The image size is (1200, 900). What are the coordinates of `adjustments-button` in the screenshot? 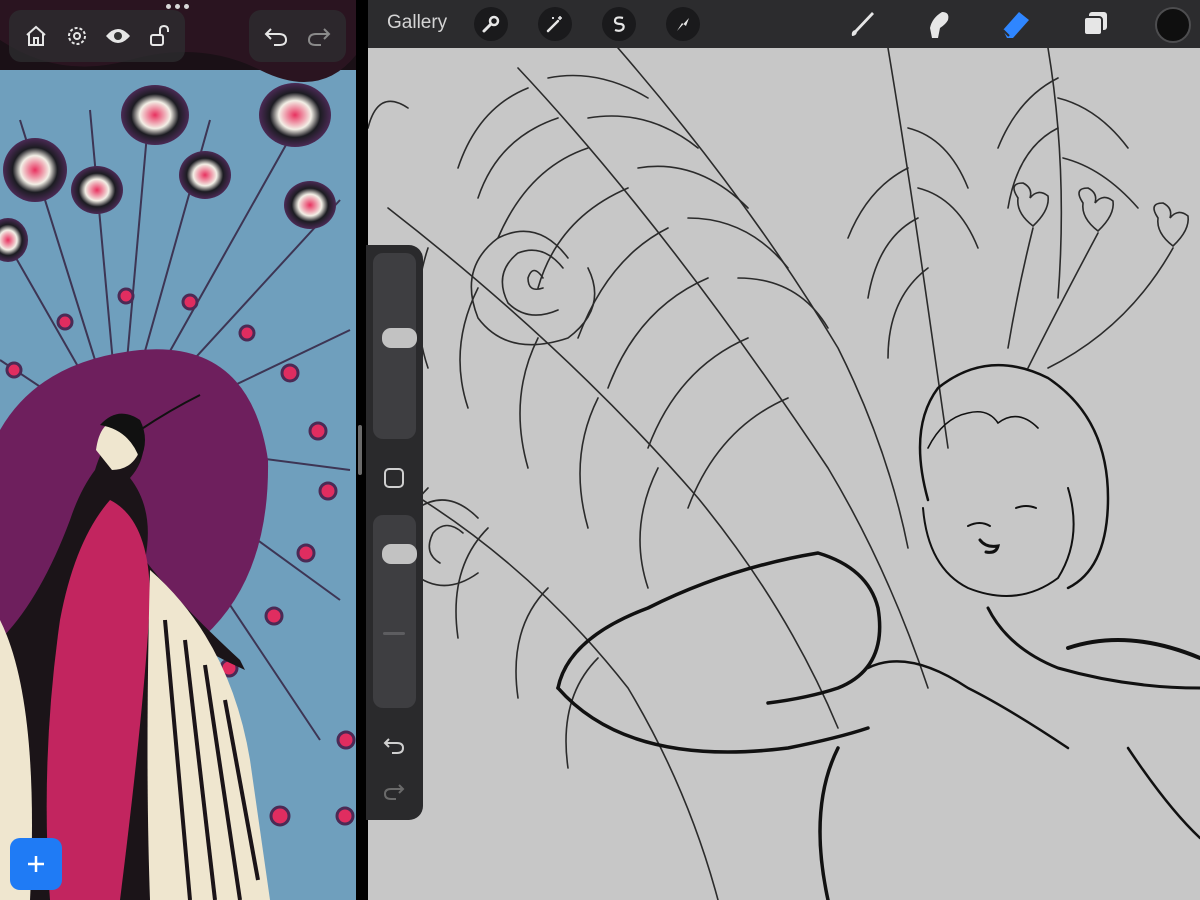 It's located at (555, 24).